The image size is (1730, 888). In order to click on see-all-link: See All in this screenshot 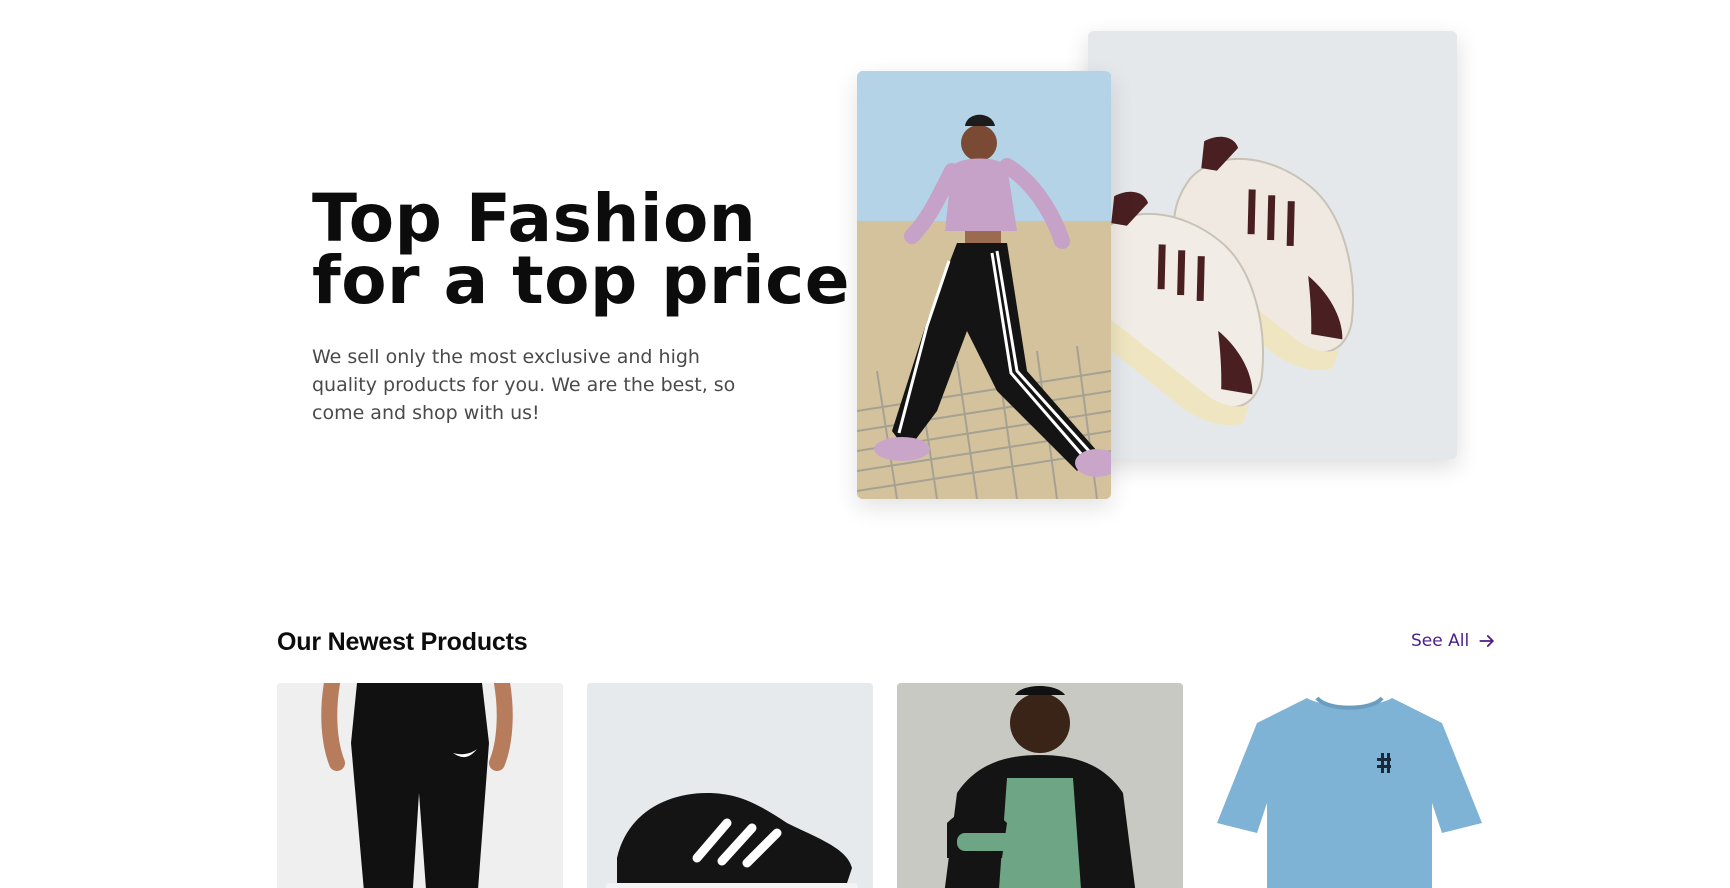, I will do `click(1454, 641)`.